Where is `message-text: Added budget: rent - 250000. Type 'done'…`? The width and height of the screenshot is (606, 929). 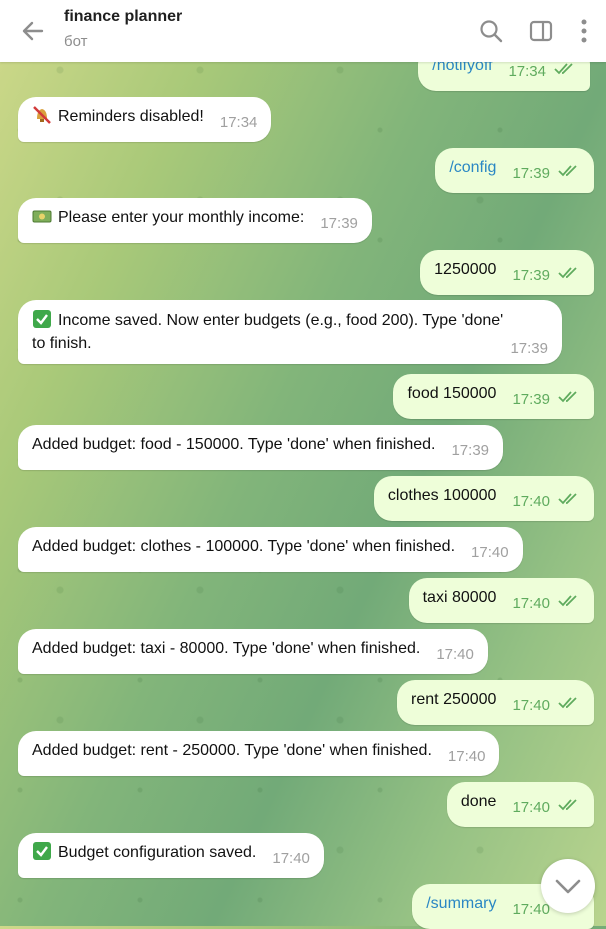 message-text: Added budget: rent - 250000. Type 'done'… is located at coordinates (232, 750).